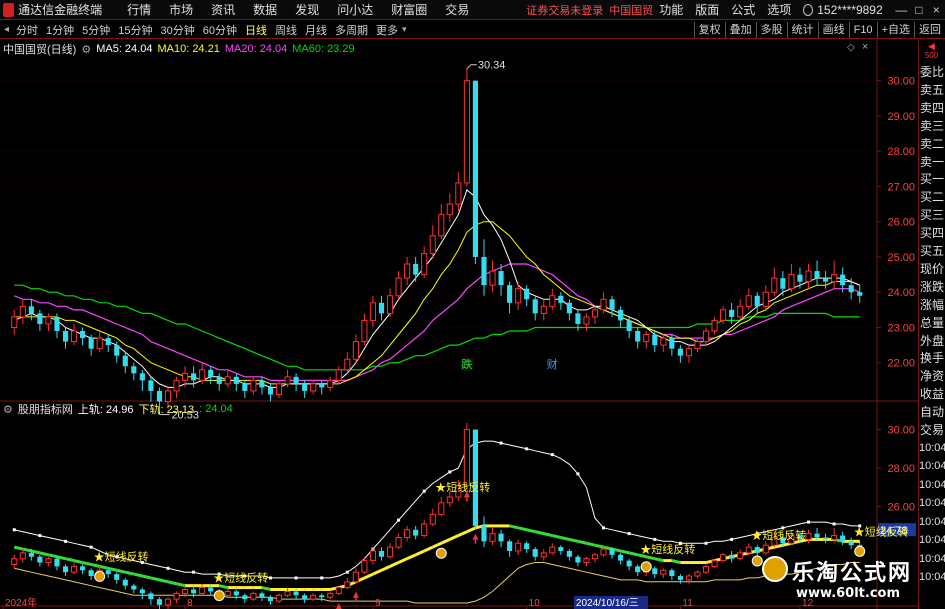 The width and height of the screenshot is (945, 609). Describe the element at coordinates (931, 51) in the screenshot. I see `expand-icon: ◀ 500` at that location.